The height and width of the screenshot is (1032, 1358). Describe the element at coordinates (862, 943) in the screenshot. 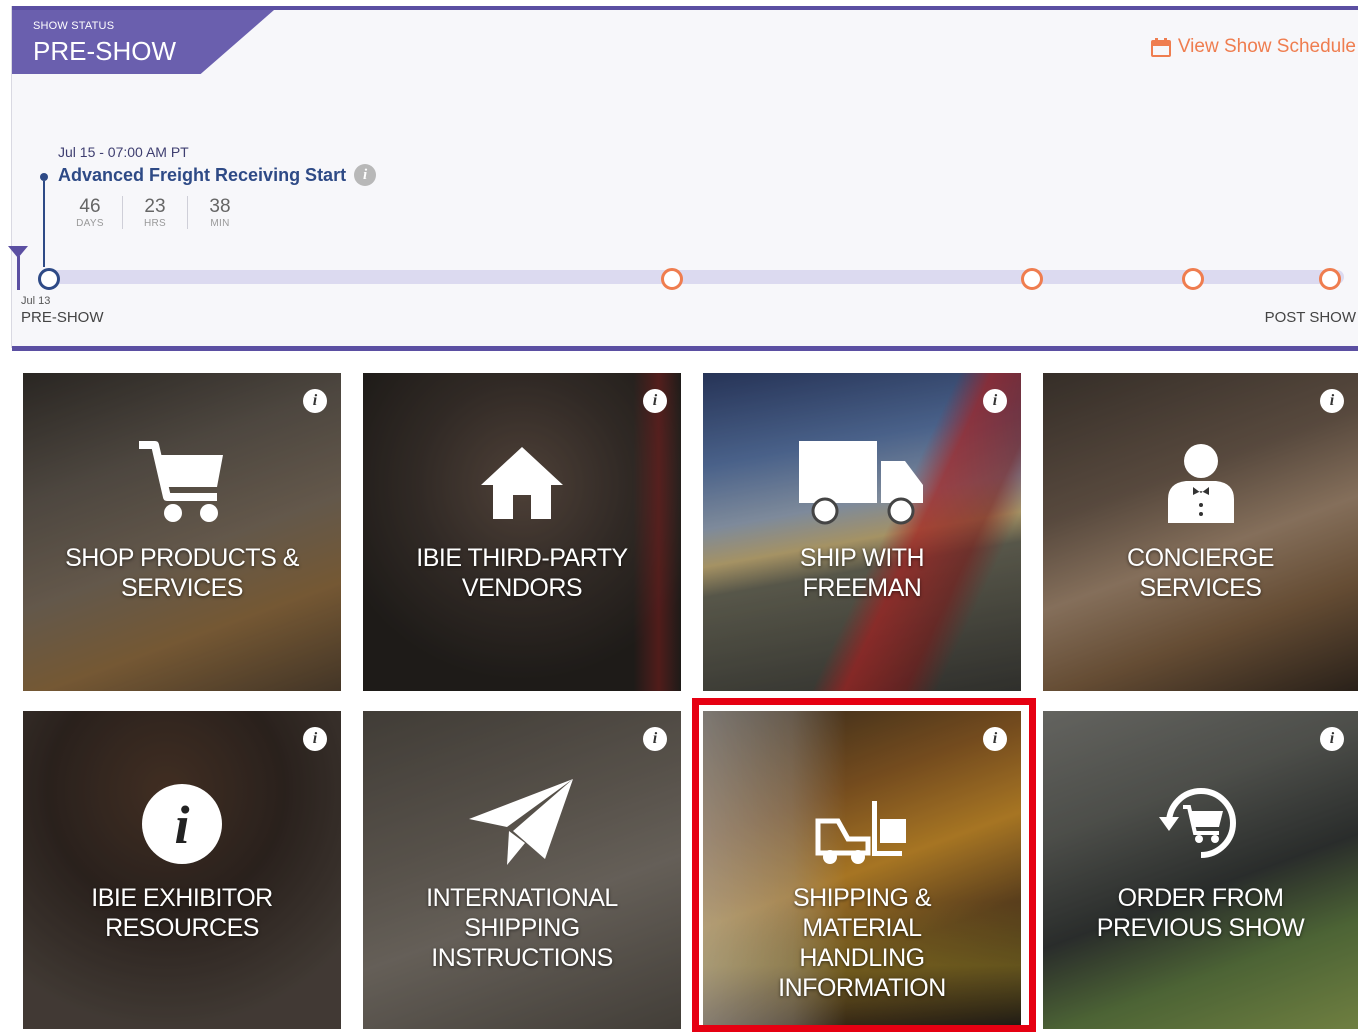

I see `tile-title: SHIPPING & MATERIAL HANDLING INFORMATION` at that location.